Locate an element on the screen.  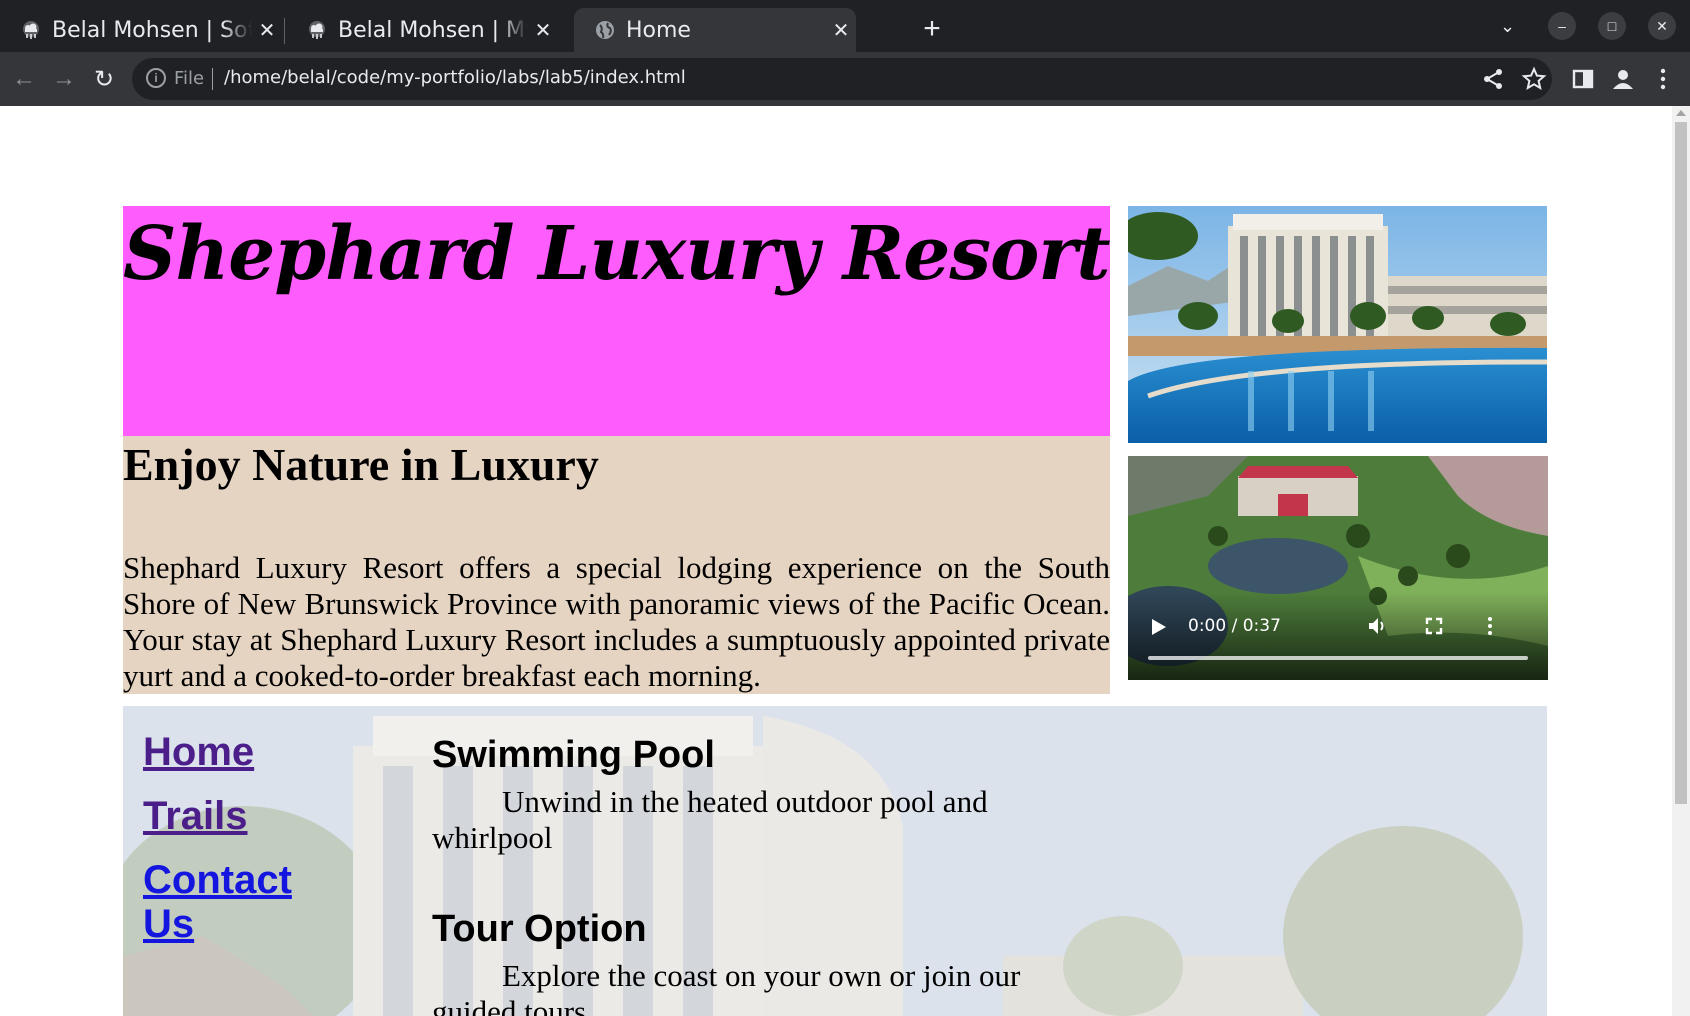
play-icon is located at coordinates (1159, 627).